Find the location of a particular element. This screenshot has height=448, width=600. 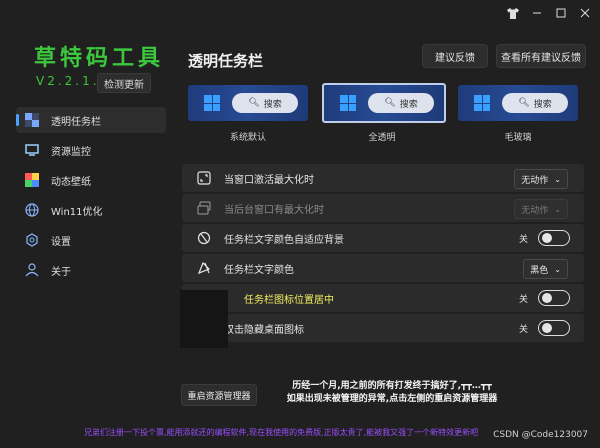

notice-line-1: 历经一个月,用之前的所有打发终于搞好了,┳┳…┳┳ is located at coordinates (392, 386).